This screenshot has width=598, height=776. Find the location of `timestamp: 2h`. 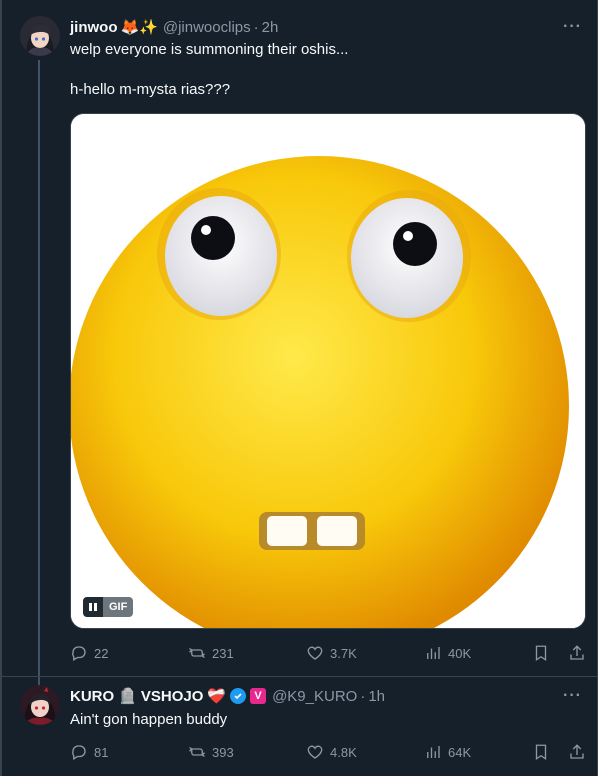

timestamp: 2h is located at coordinates (270, 27).